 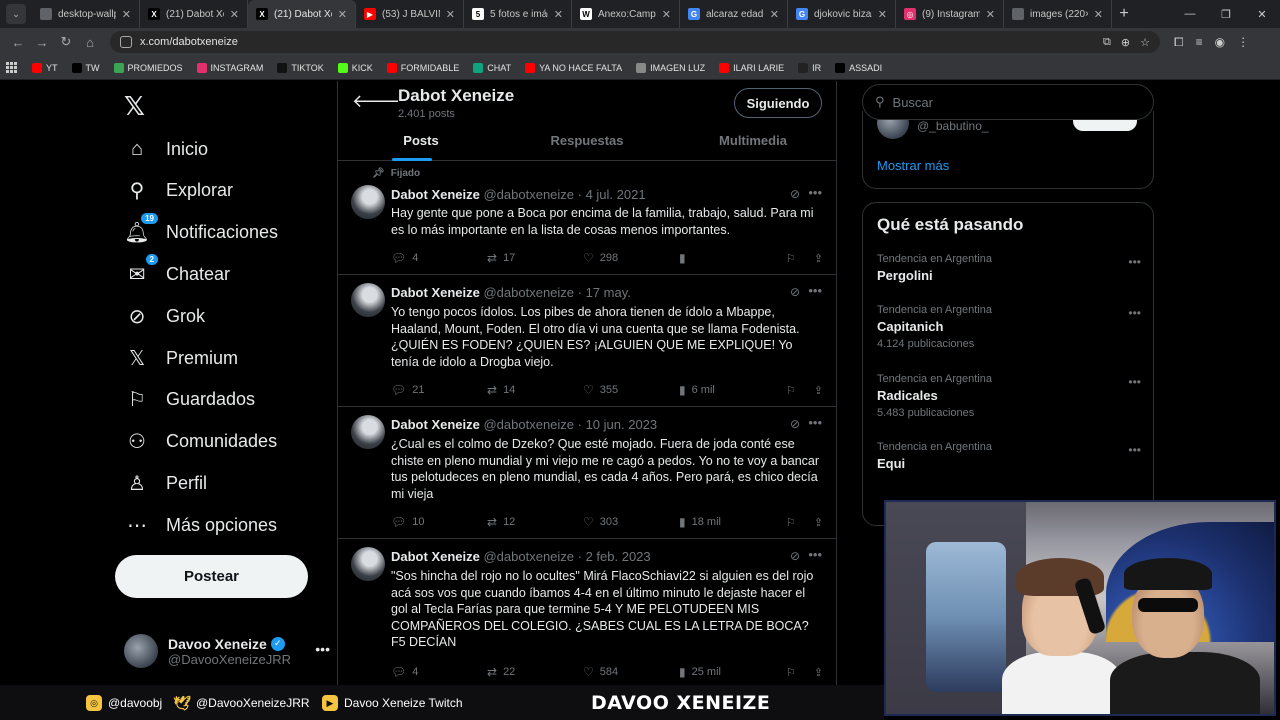 What do you see at coordinates (165, 483) in the screenshot?
I see `nav-profile: ♙ Perfil` at bounding box center [165, 483].